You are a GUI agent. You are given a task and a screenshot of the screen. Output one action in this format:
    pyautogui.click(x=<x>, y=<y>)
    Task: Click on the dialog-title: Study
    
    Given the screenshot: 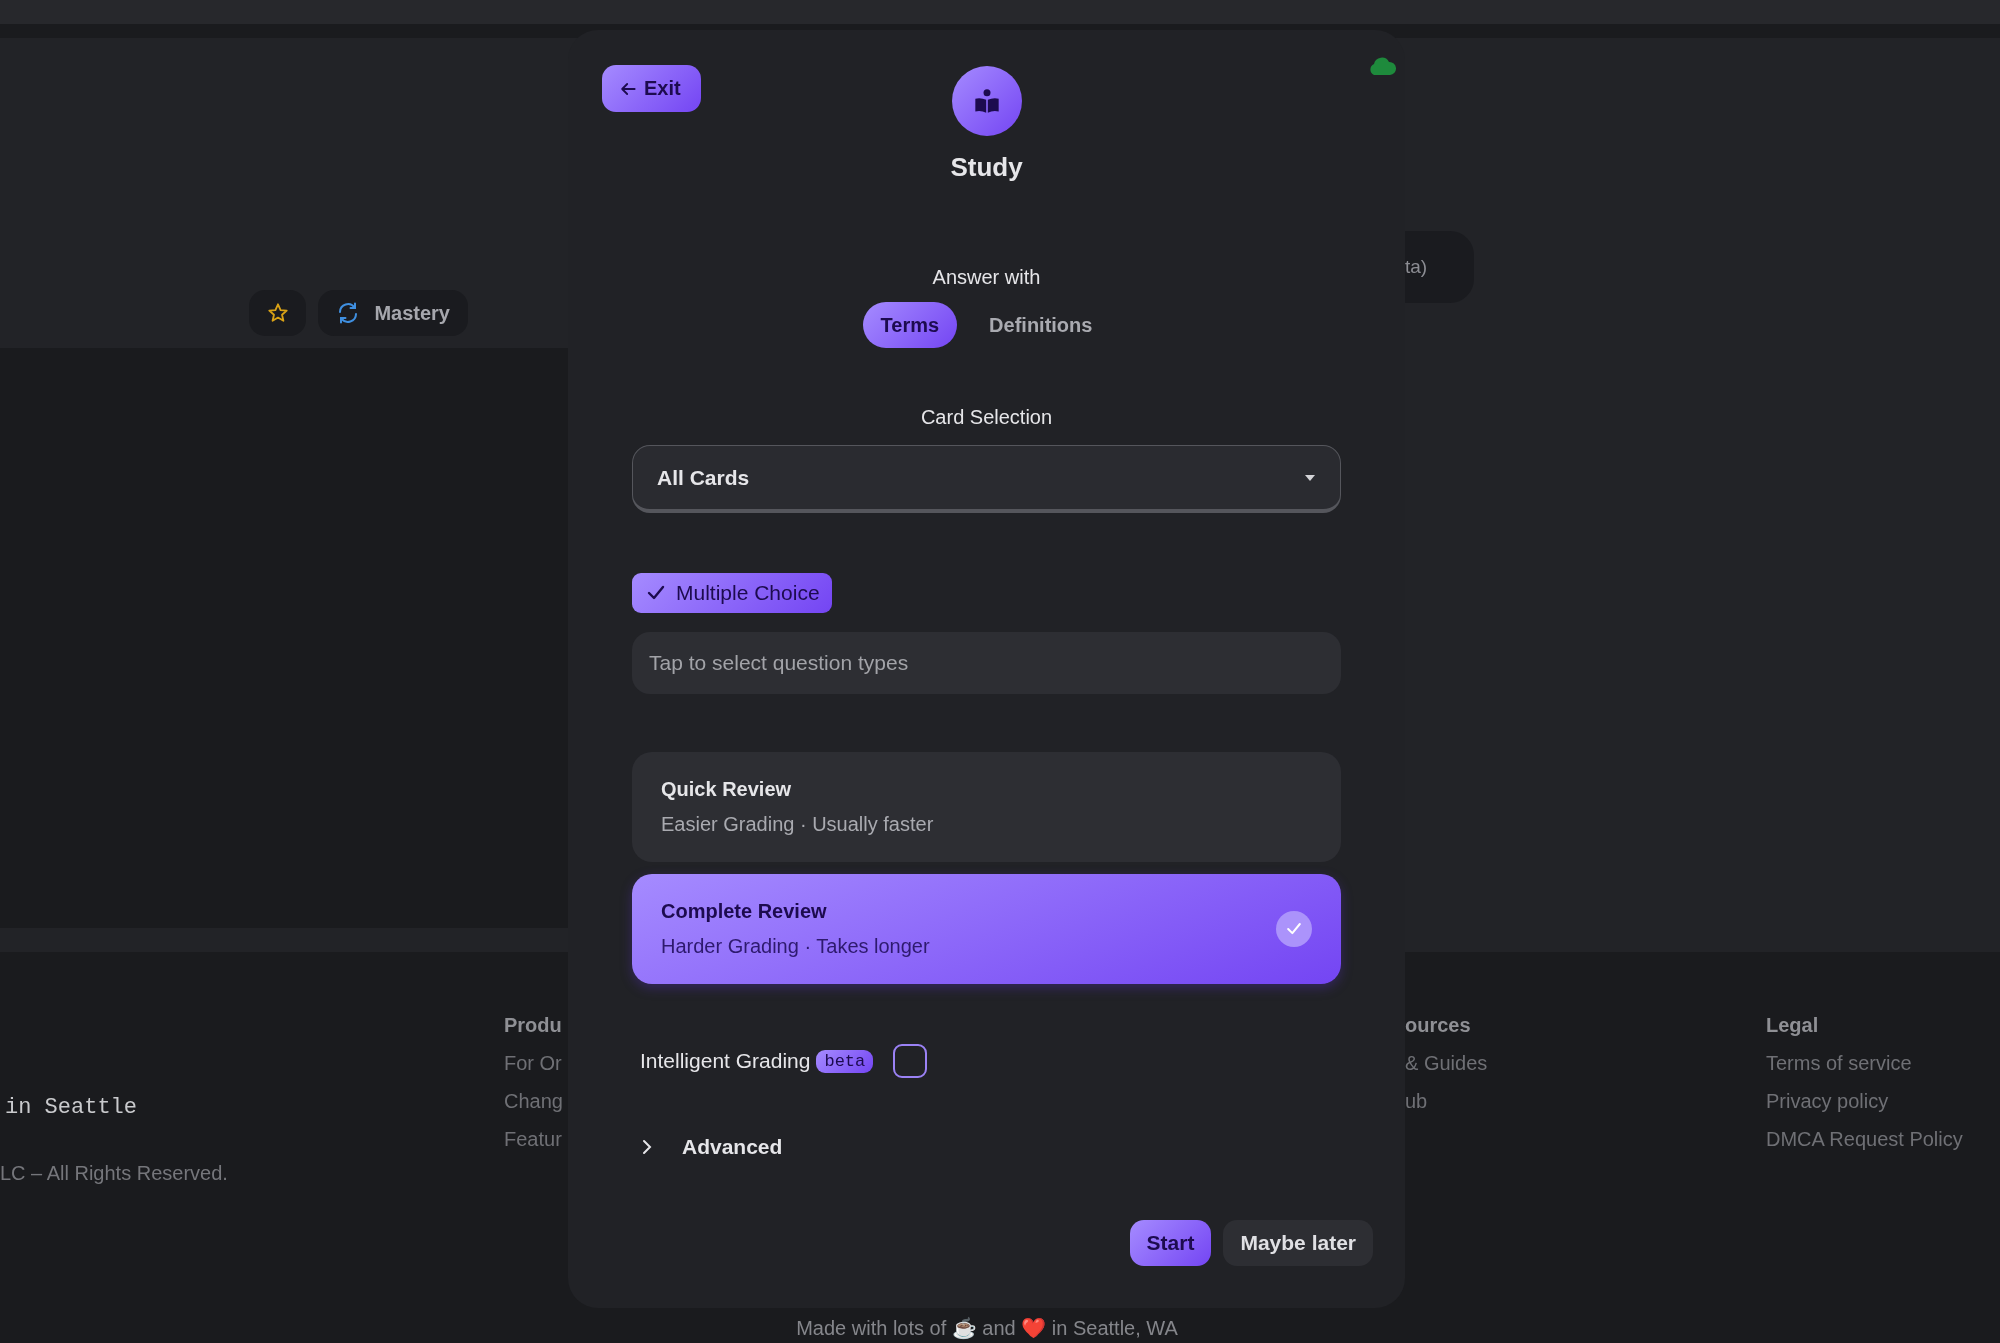 What is the action you would take?
    pyautogui.click(x=986, y=167)
    